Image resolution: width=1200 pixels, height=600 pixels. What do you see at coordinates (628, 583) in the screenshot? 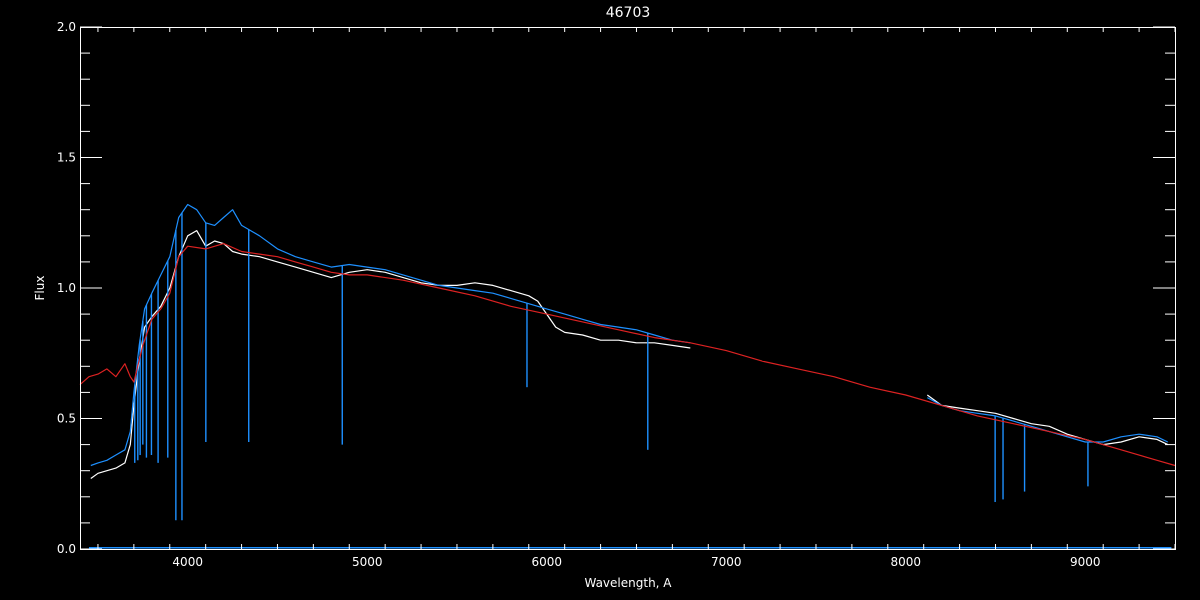
I see `x-axis-label: Wavelength, A` at bounding box center [628, 583].